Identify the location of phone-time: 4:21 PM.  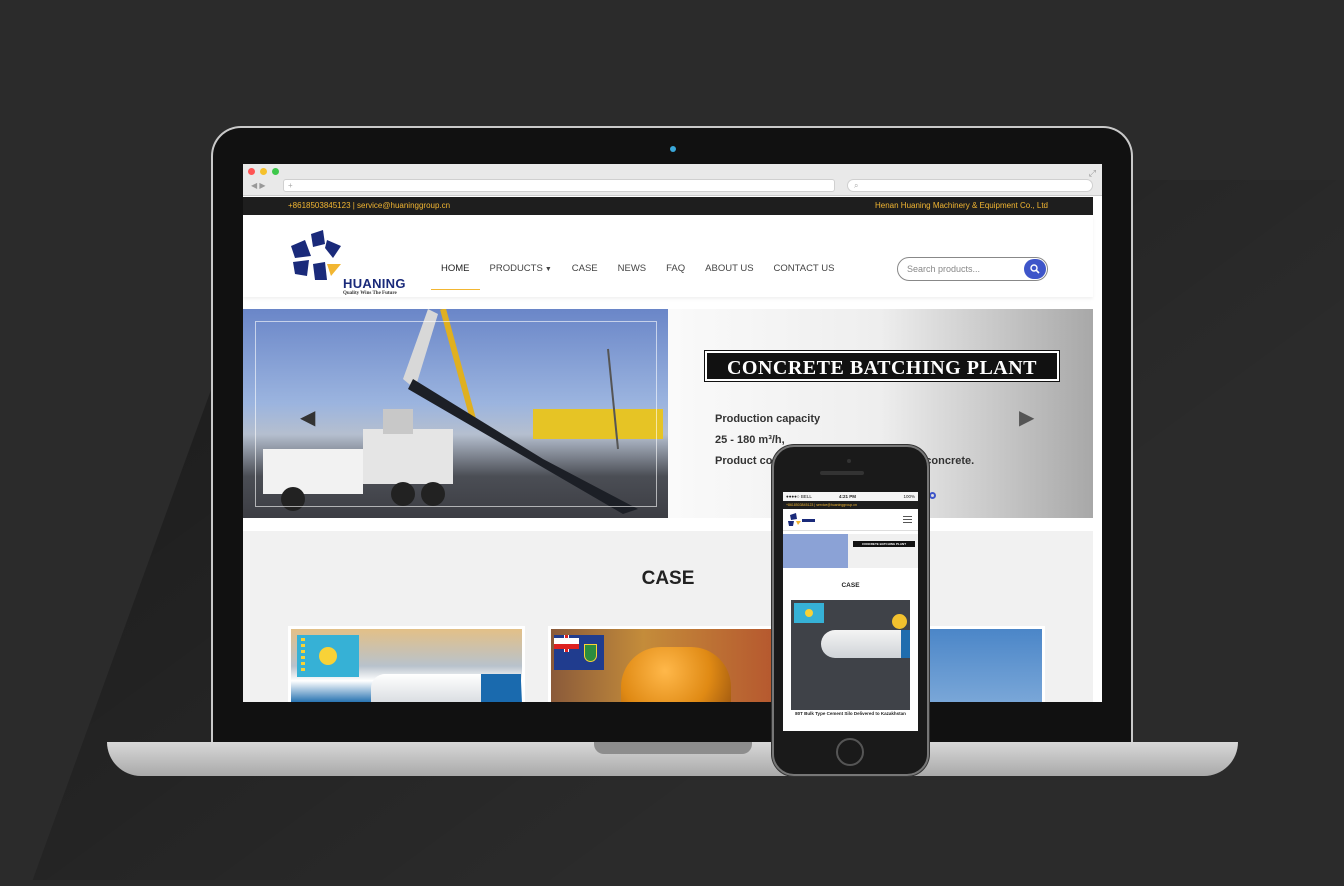
(848, 496).